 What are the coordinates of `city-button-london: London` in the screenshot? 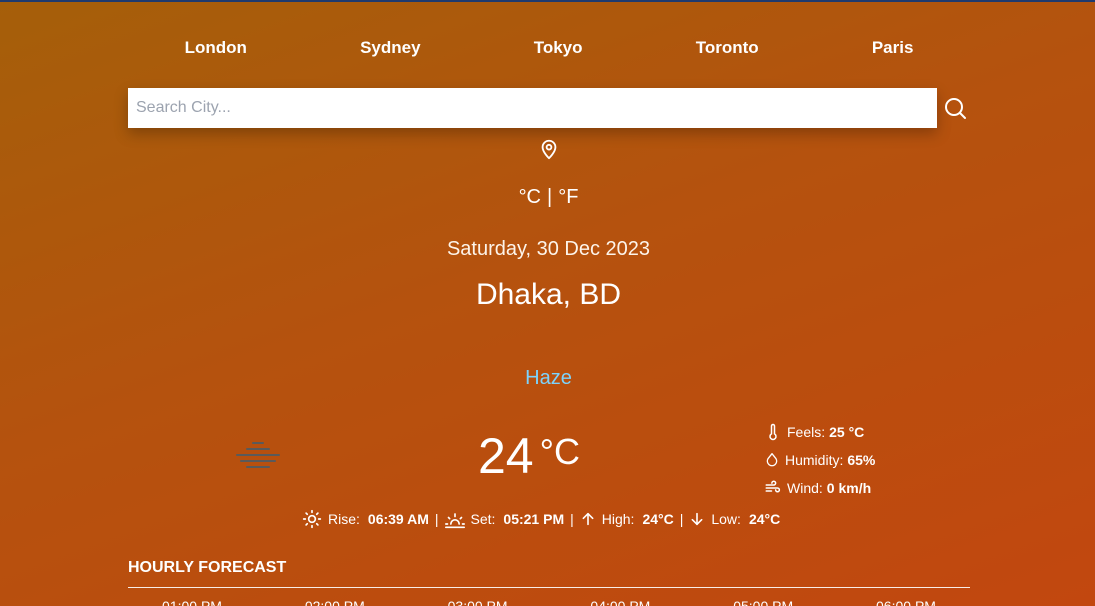 It's located at (216, 48).